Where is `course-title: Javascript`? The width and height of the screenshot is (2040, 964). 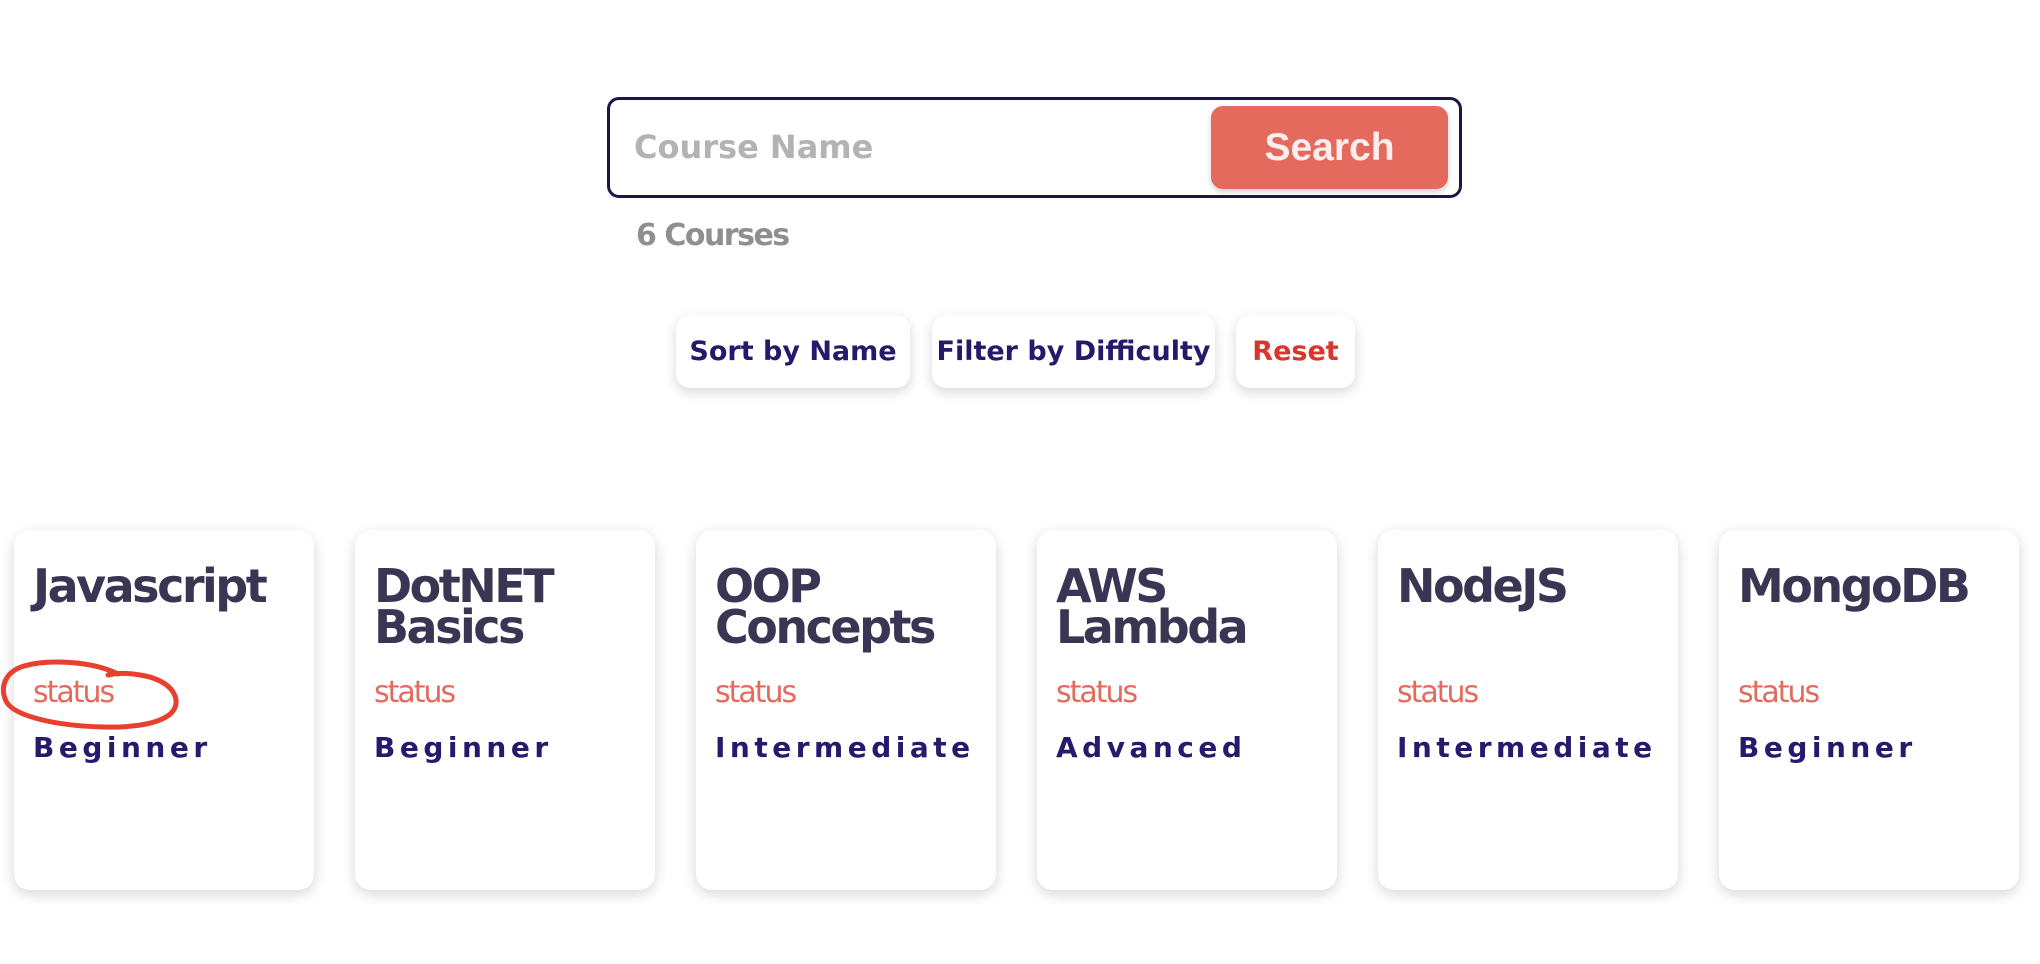 course-title: Javascript is located at coordinates (150, 586).